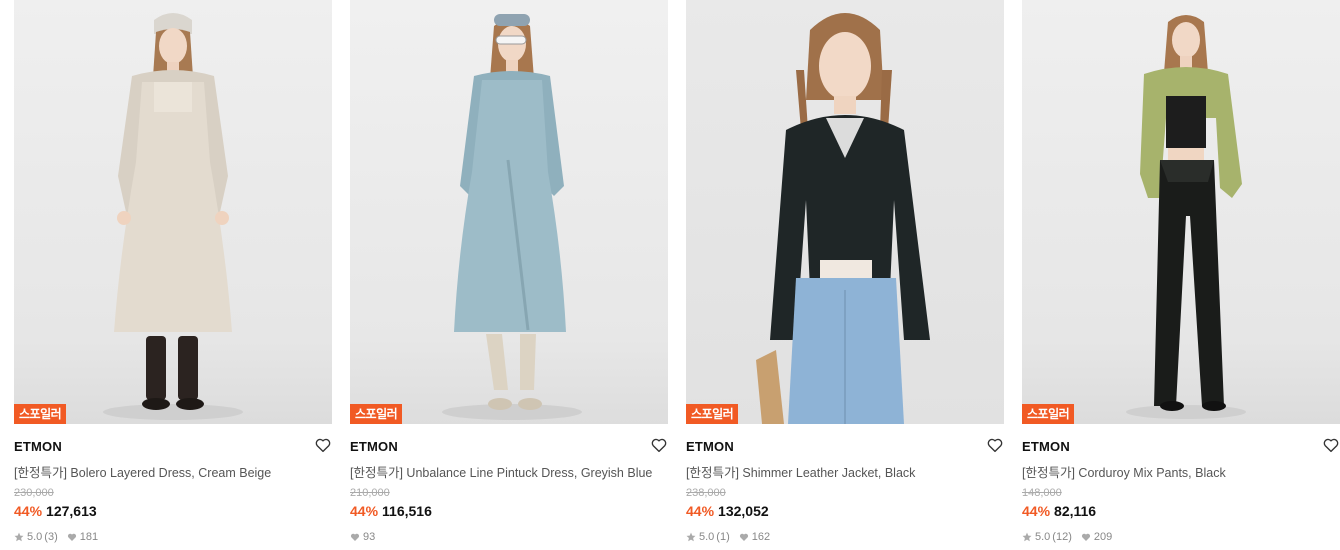 The width and height of the screenshot is (1340, 550). I want to click on product-title: [한정특가] Corduroy Mix Pants, Black, so click(1181, 471).